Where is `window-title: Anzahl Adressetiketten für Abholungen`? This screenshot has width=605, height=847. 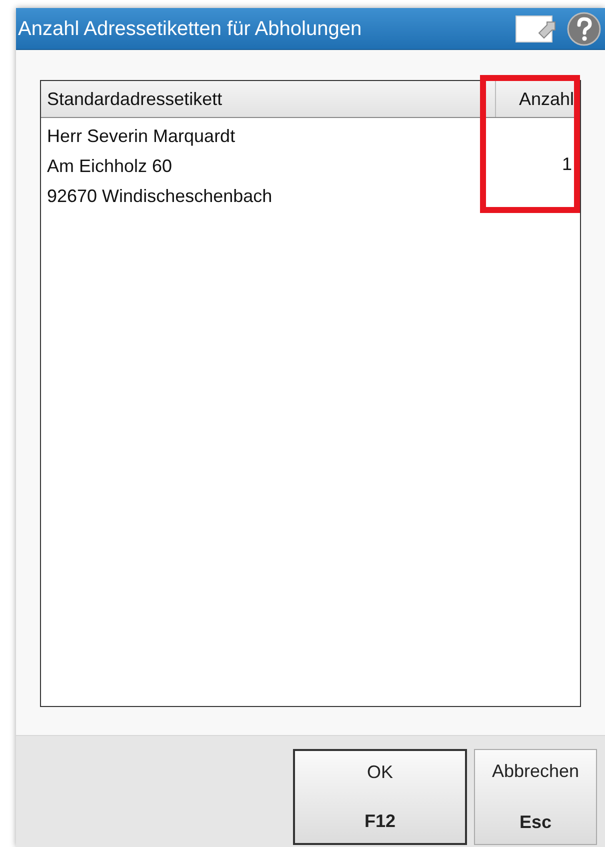 window-title: Anzahl Adressetiketten für Abholungen is located at coordinates (190, 29).